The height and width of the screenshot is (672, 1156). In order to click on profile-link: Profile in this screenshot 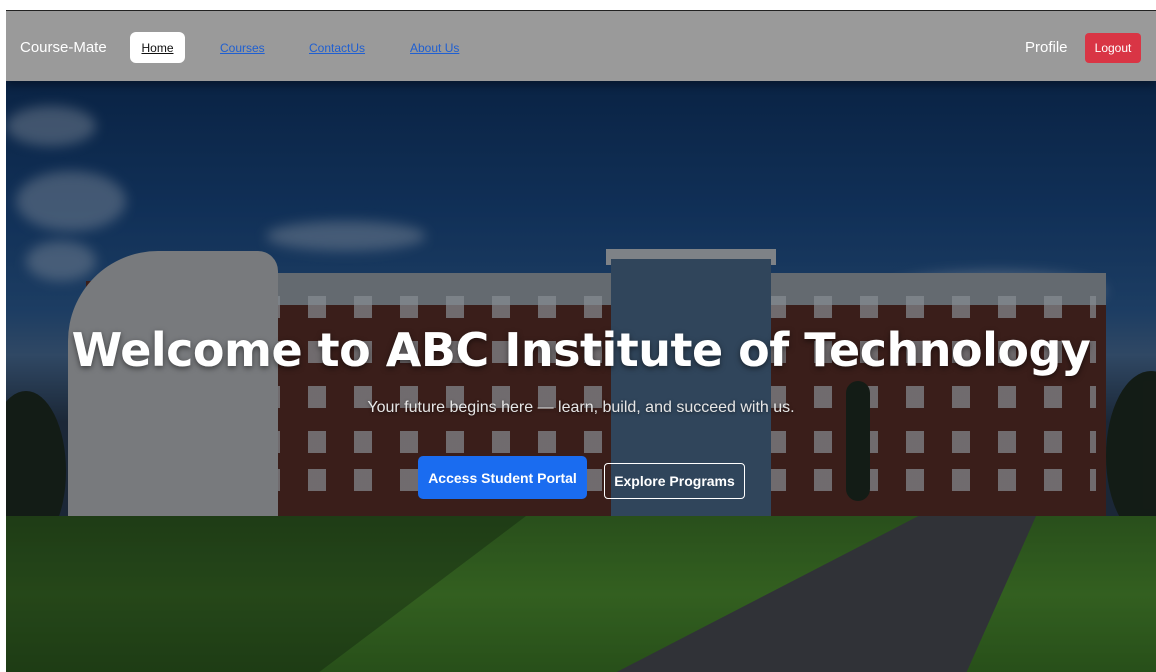, I will do `click(1046, 47)`.